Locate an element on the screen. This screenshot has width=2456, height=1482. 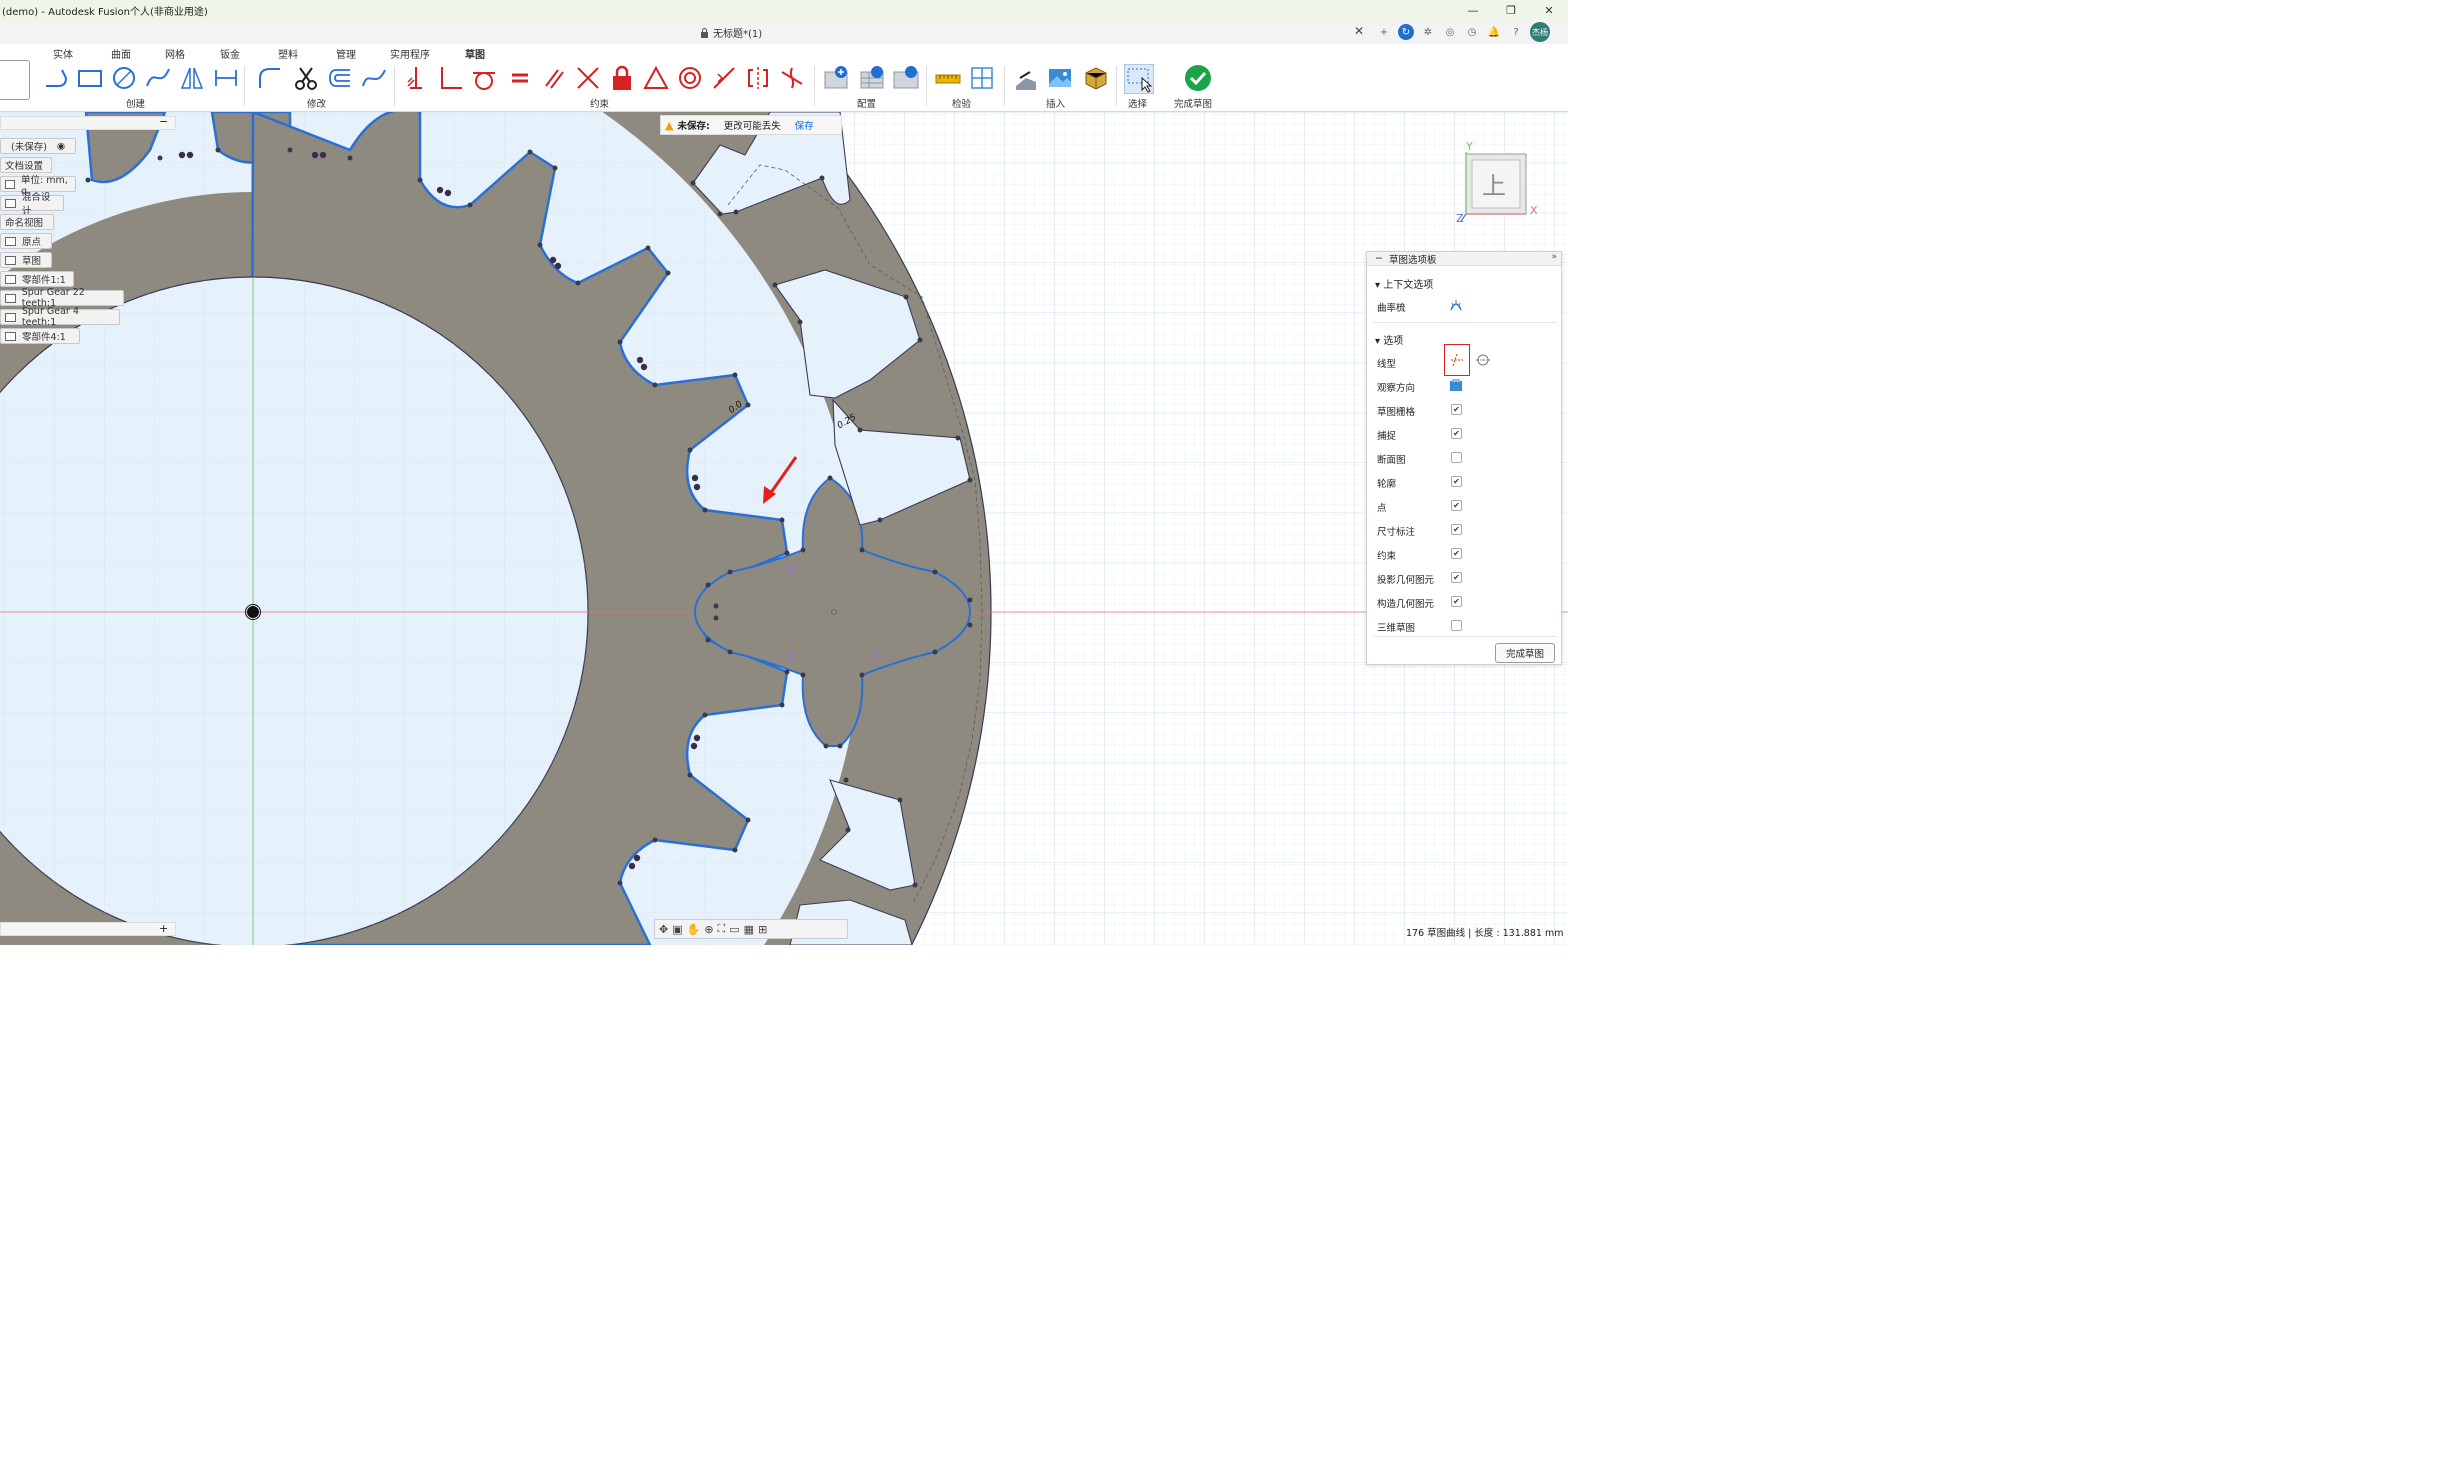
symmetry-constraint-icon is located at coordinates (758, 78).